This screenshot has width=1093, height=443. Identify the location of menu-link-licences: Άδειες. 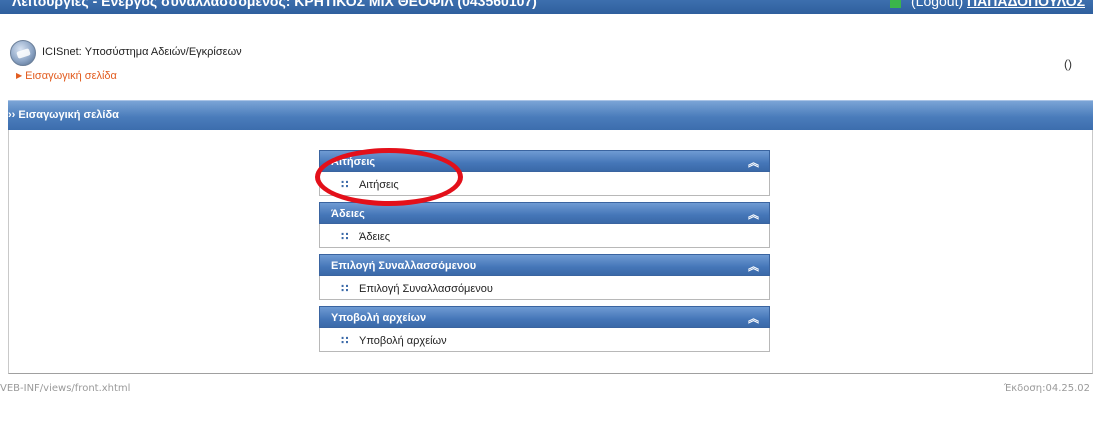
(374, 237).